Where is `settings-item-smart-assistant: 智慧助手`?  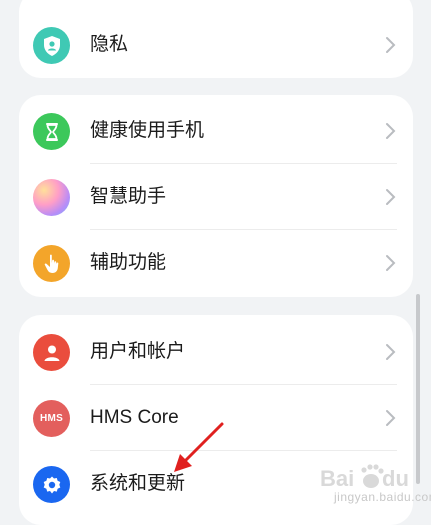
settings-item-smart-assistant: 智慧助手 is located at coordinates (216, 197).